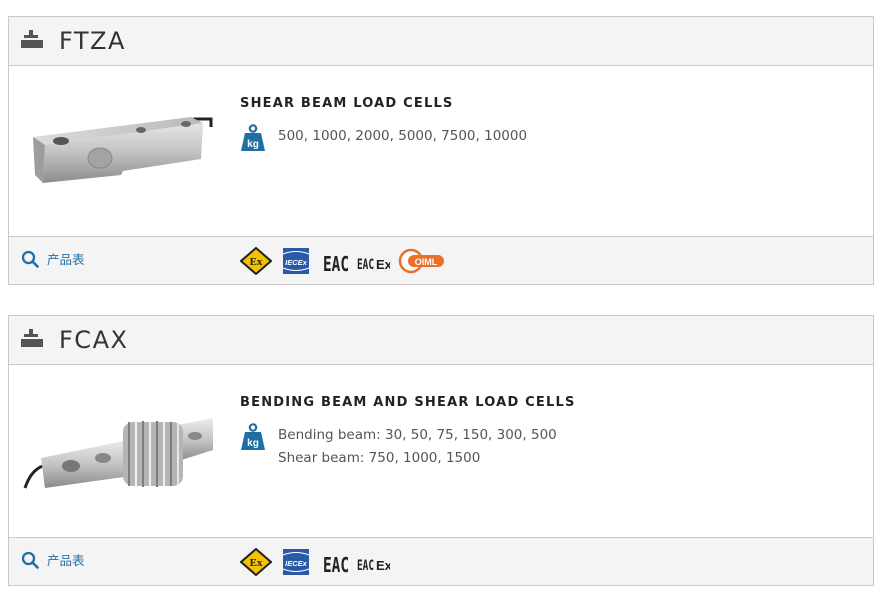  I want to click on oiml-logo: OIML, so click(421, 261).